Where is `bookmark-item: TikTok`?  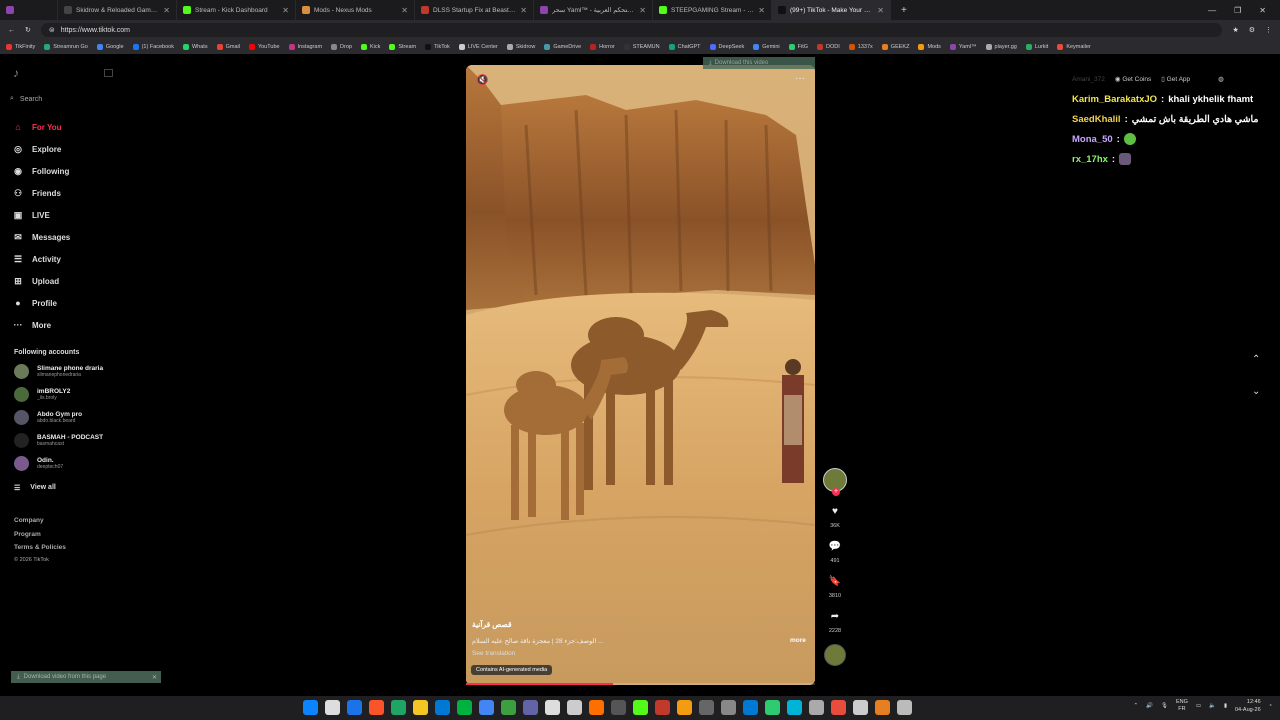 bookmark-item: TikTok is located at coordinates (437, 47).